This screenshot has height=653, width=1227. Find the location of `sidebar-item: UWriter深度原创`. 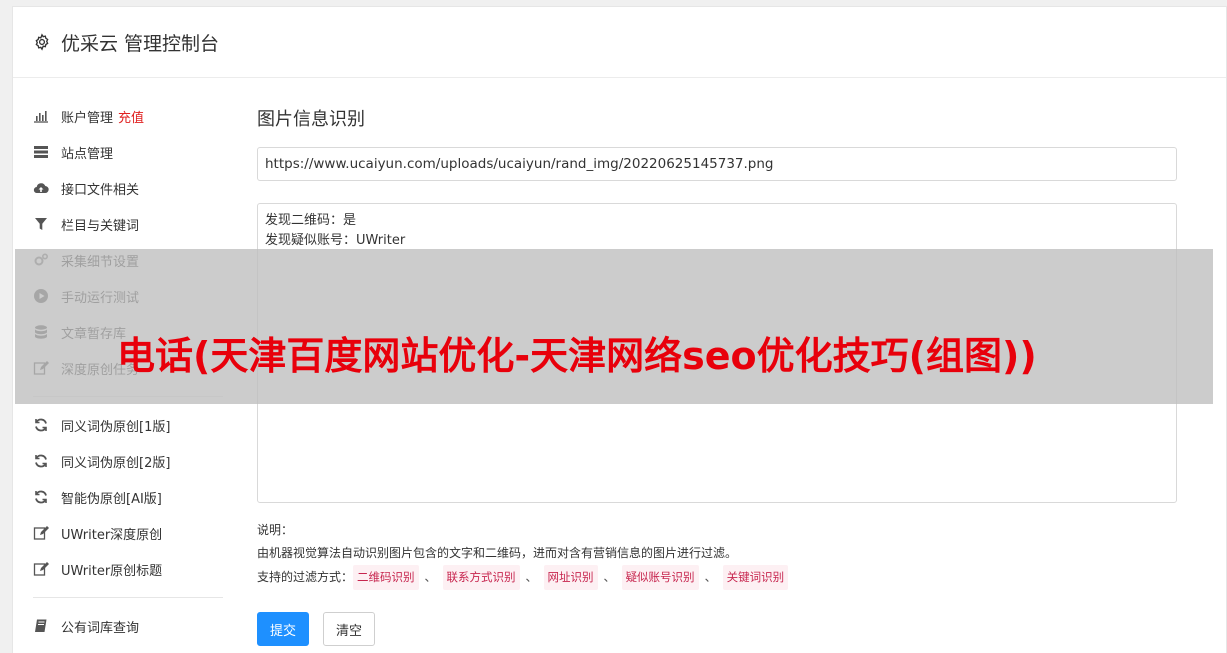

sidebar-item: UWriter深度原创 is located at coordinates (128, 533).